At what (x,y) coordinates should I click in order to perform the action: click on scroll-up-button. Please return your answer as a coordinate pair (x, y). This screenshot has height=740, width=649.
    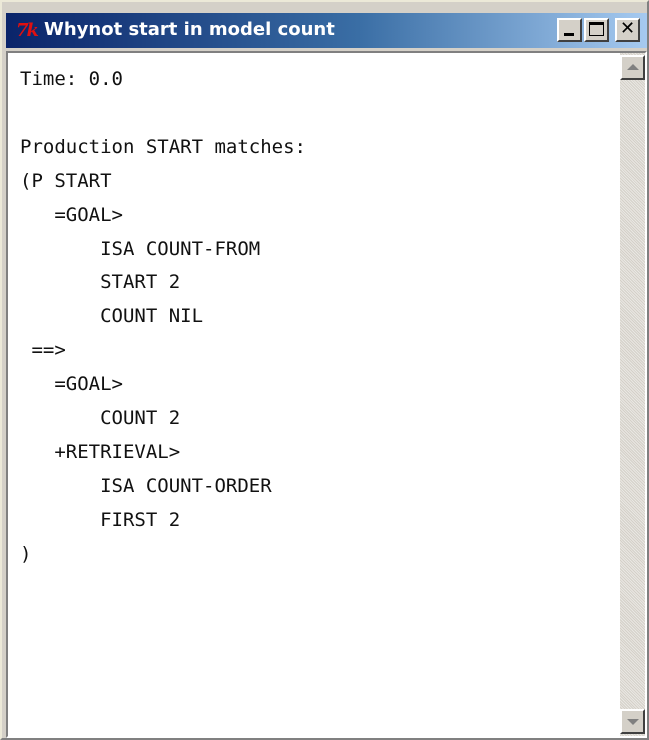
    Looking at the image, I should click on (632, 67).